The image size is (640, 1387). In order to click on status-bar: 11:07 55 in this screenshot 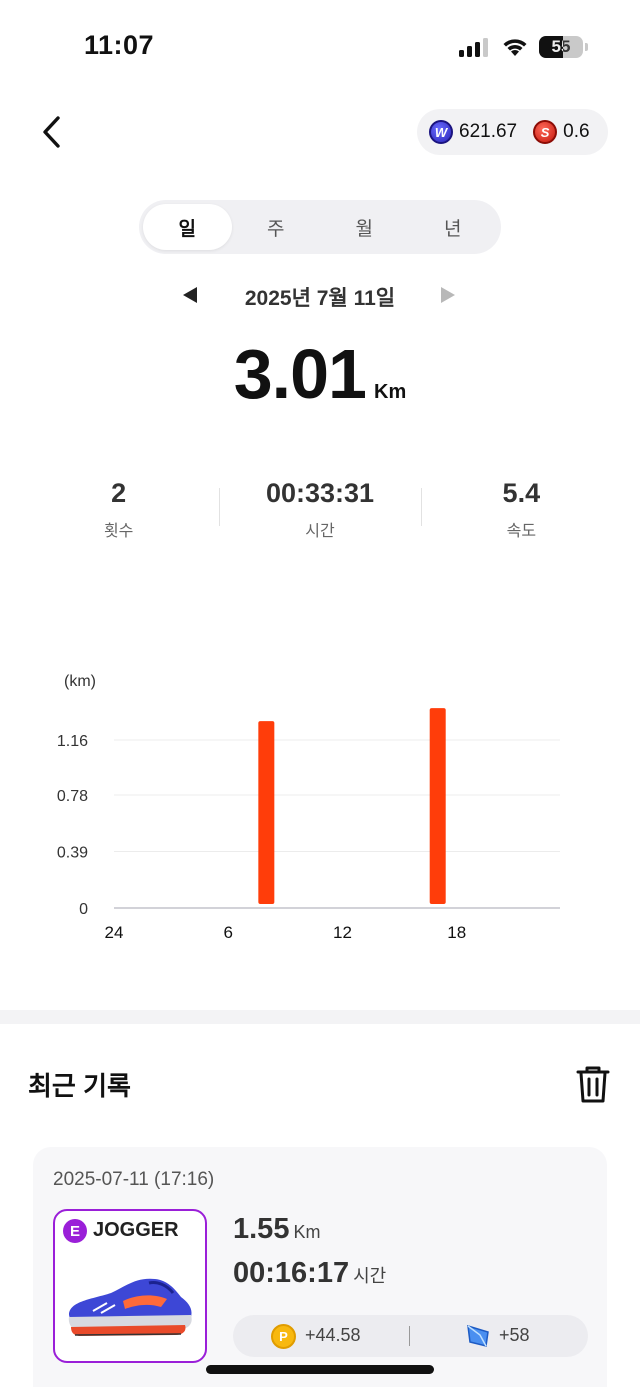, I will do `click(320, 45)`.